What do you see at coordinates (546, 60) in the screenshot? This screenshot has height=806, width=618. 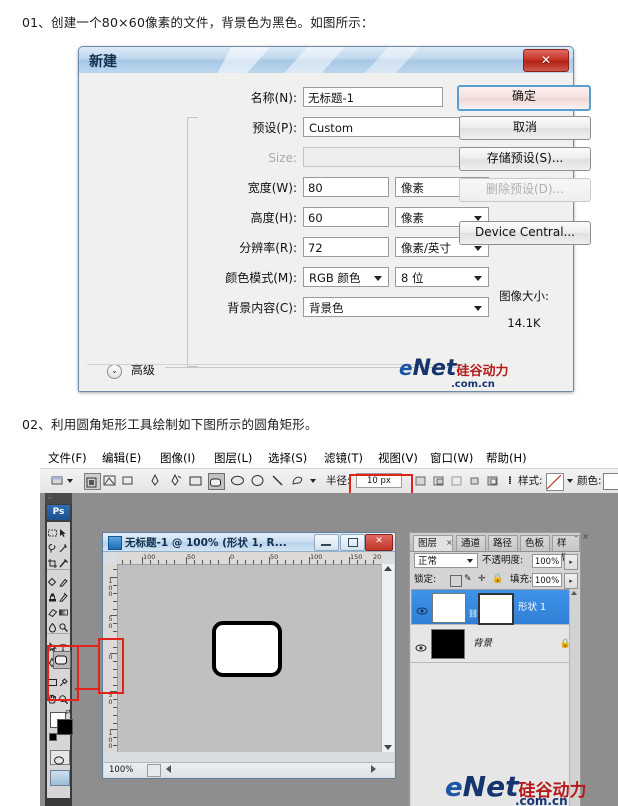 I see `close-icon: ✕` at bounding box center [546, 60].